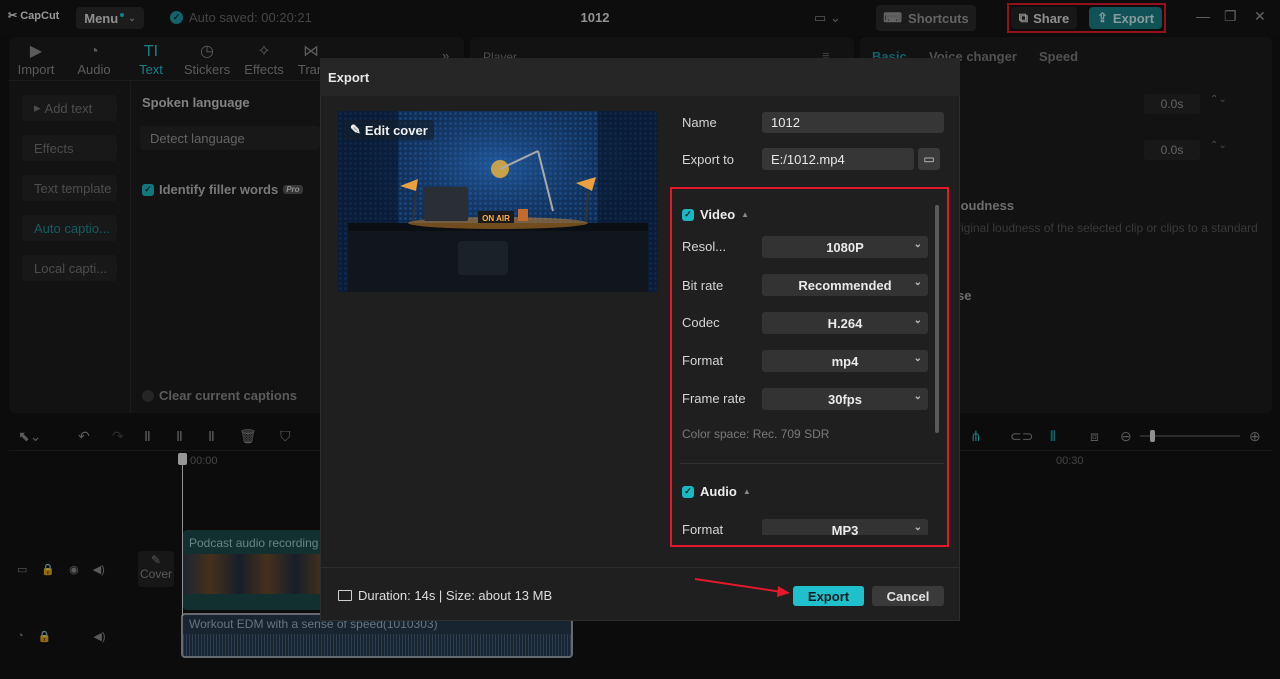 This screenshot has width=1280, height=679. Describe the element at coordinates (355, 129) in the screenshot. I see `pencil-icon: ✎` at that location.